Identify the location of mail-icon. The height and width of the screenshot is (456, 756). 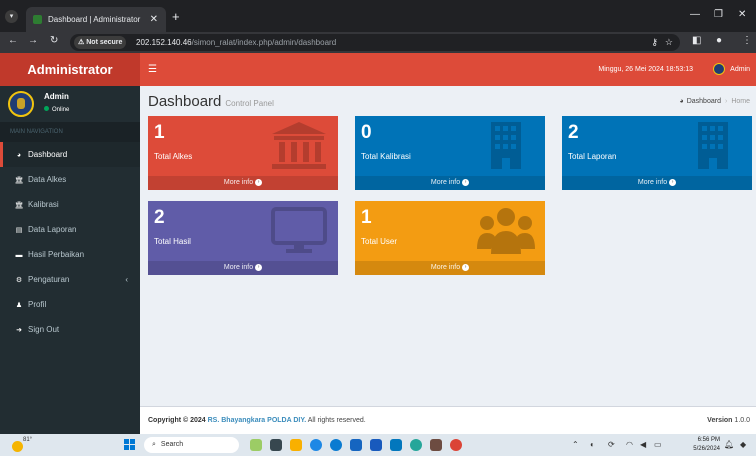
(396, 445).